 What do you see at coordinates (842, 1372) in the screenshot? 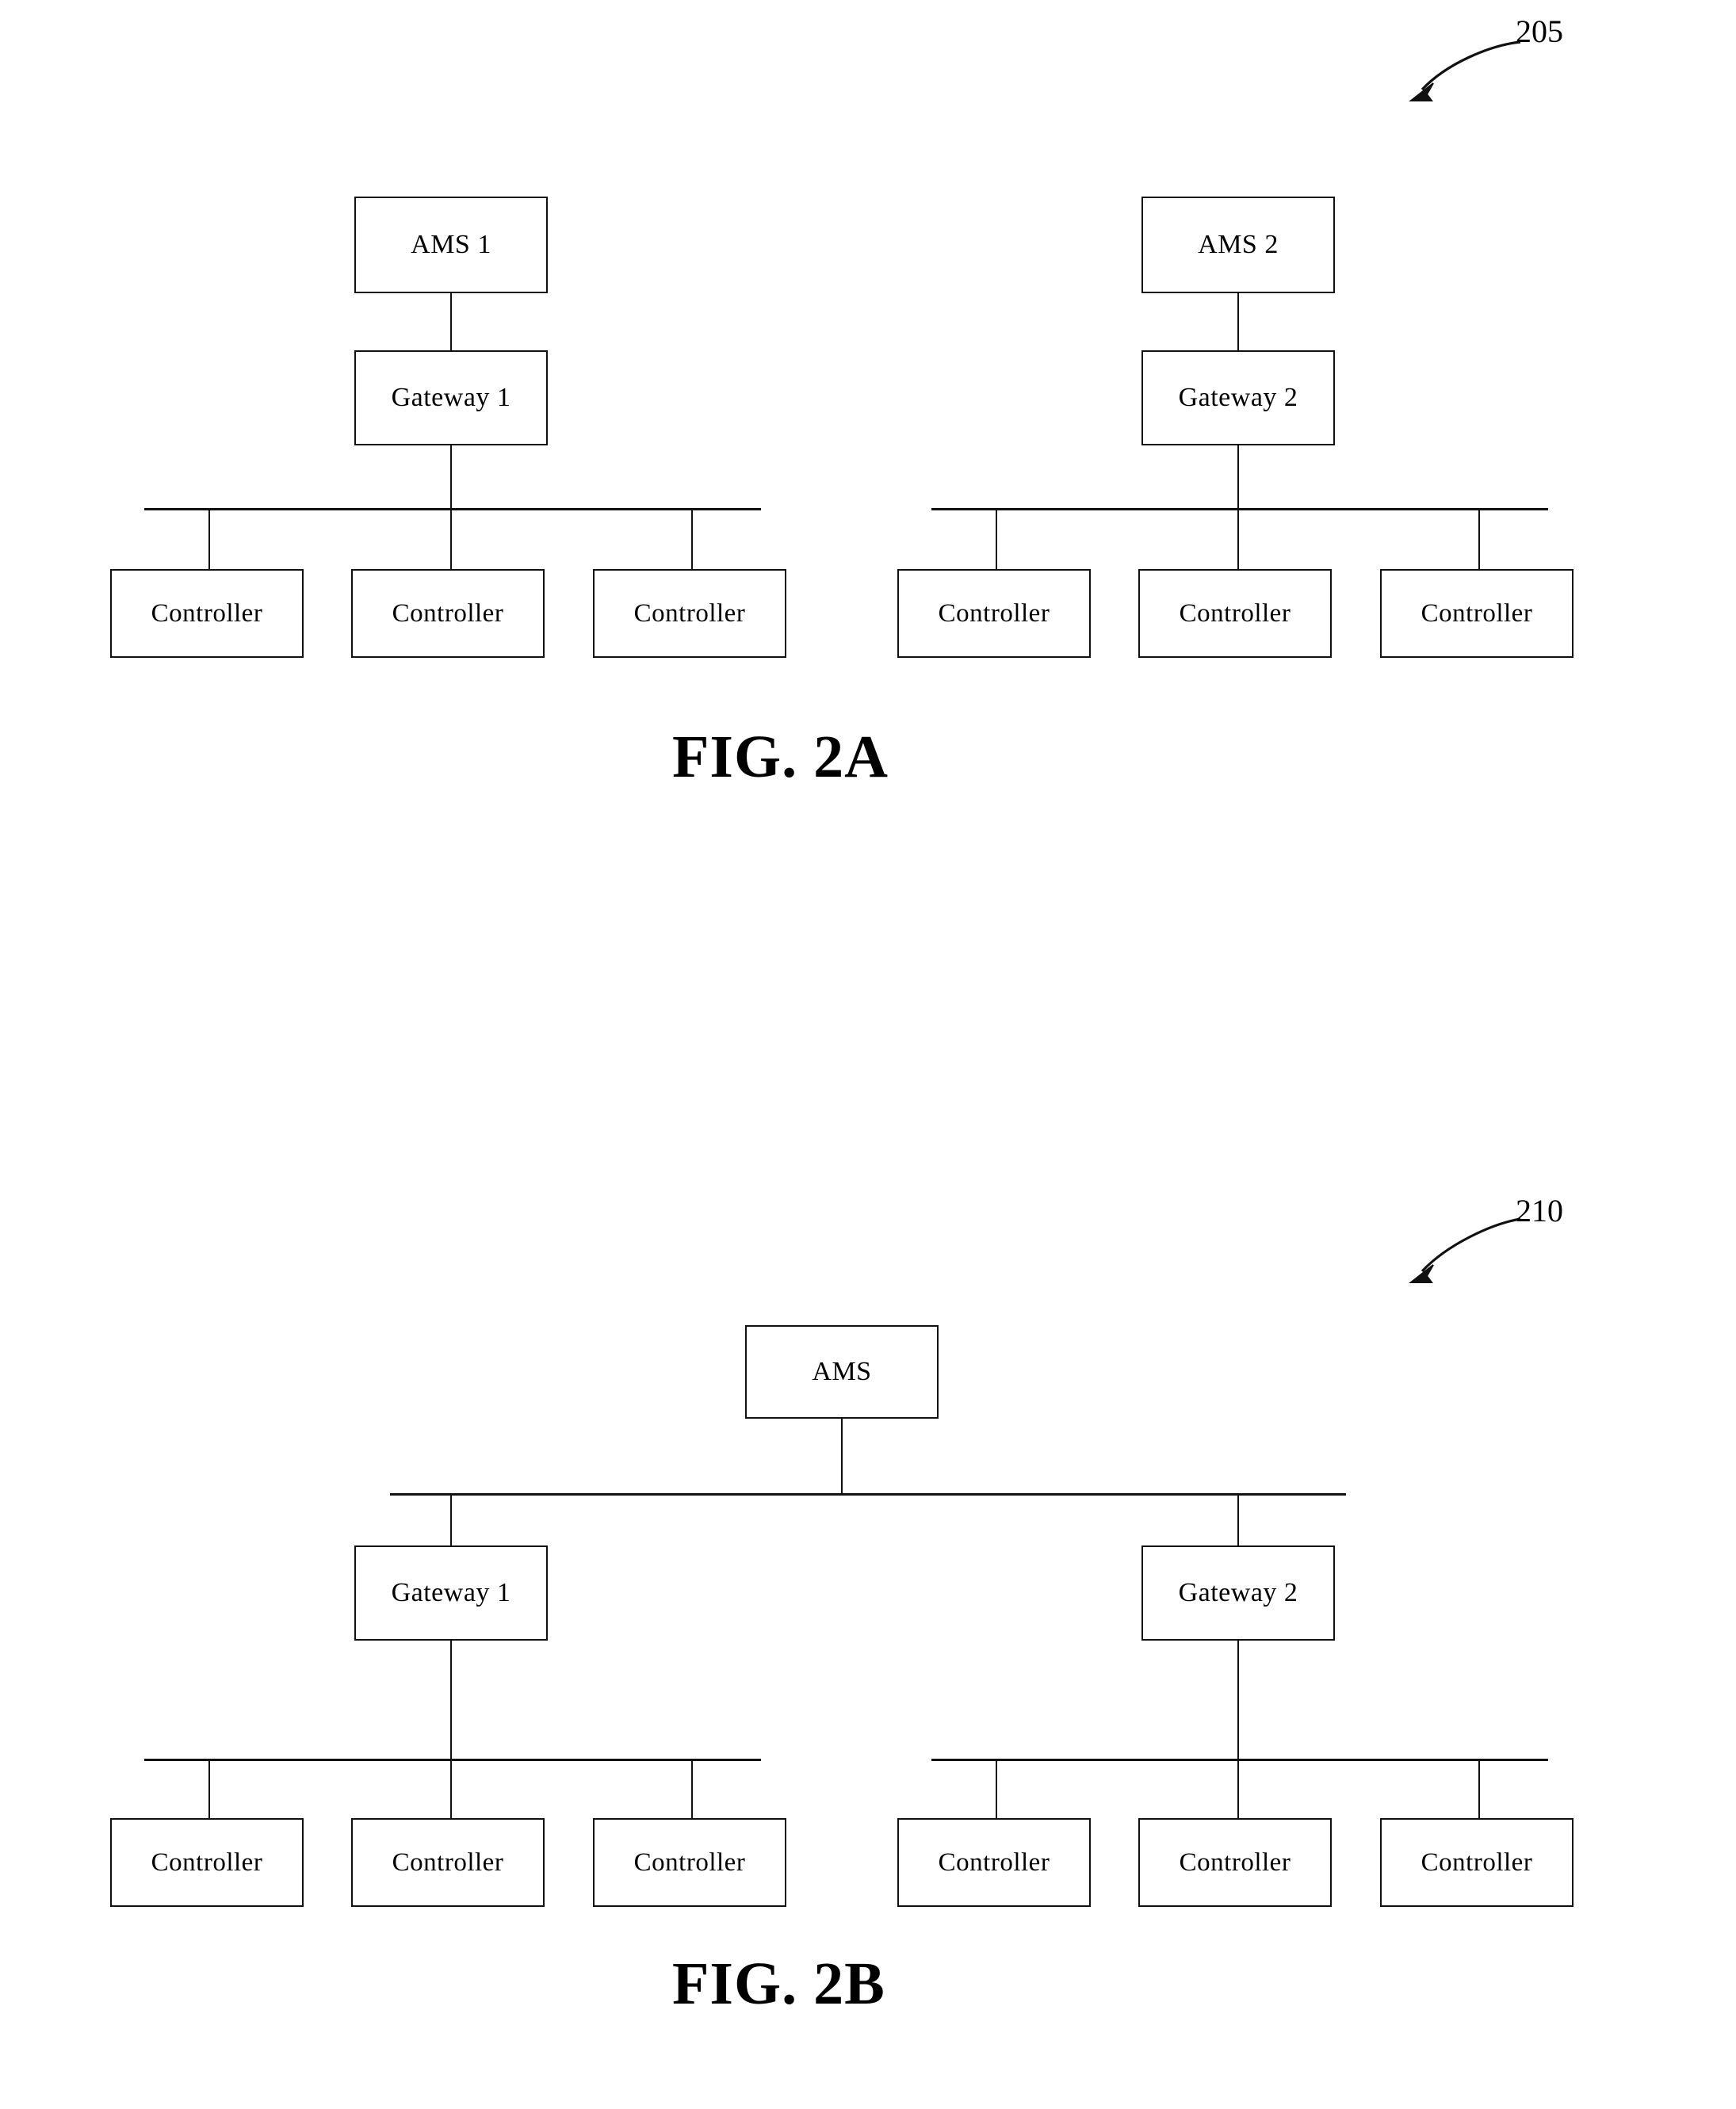
I see `fig2b-ams-box: AMS` at bounding box center [842, 1372].